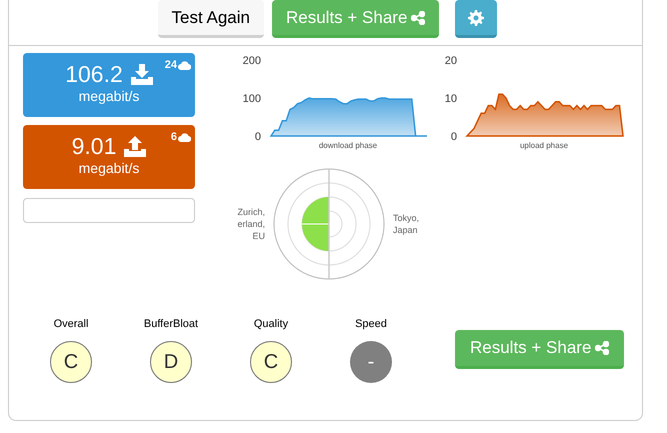 Image resolution: width=667 pixels, height=433 pixels. I want to click on location-label: Zurich,, so click(251, 212).